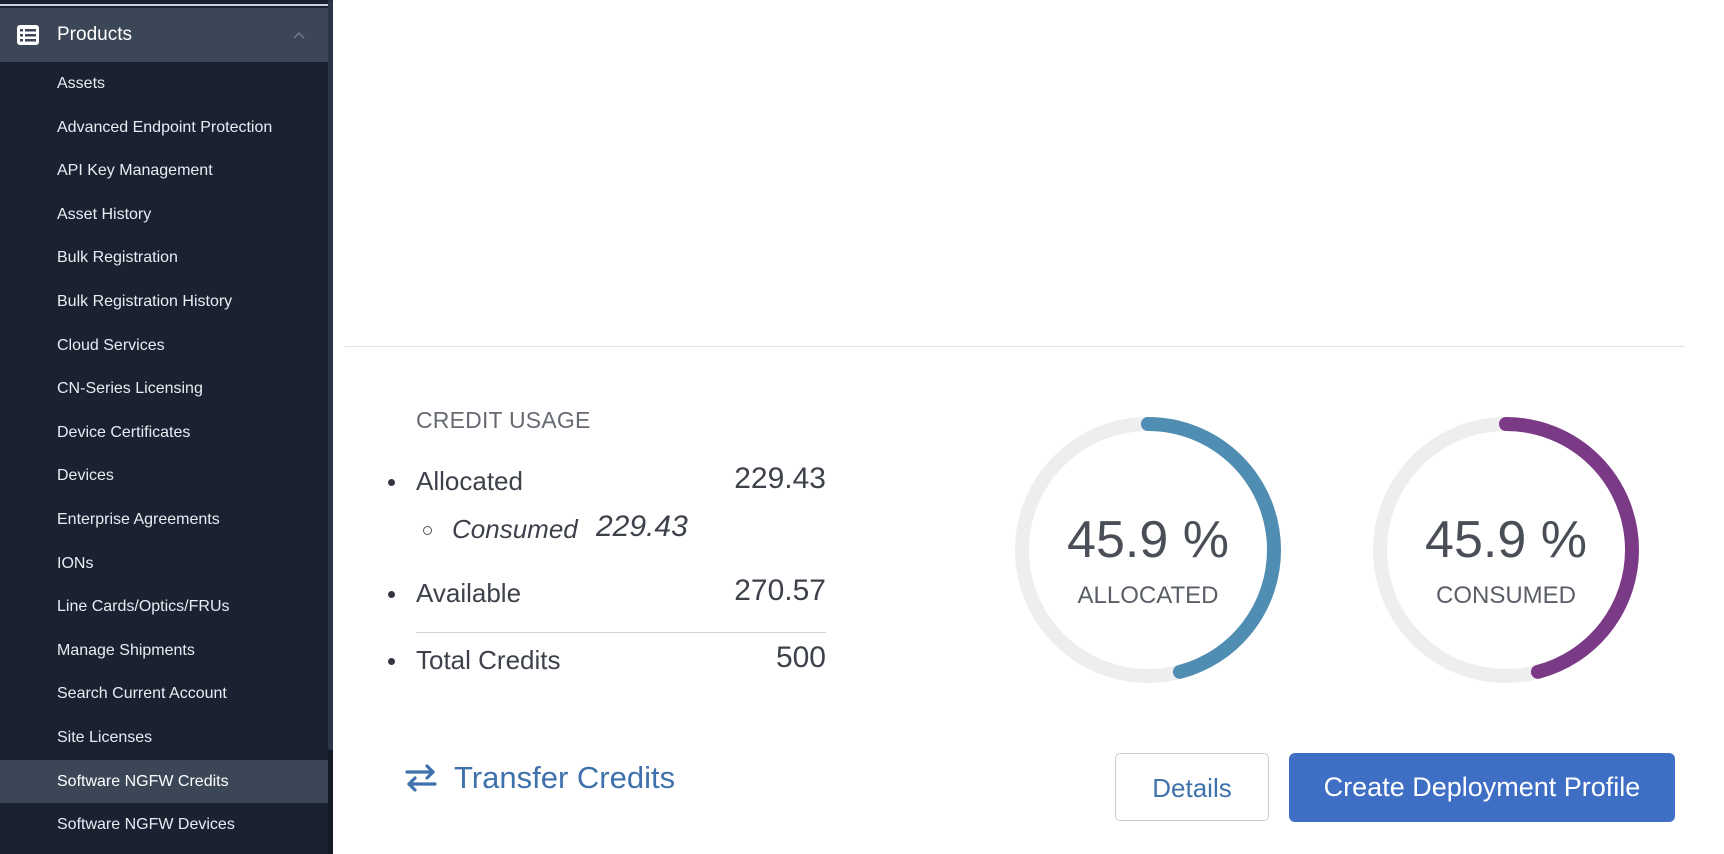 The height and width of the screenshot is (854, 1724). Describe the element at coordinates (330, 375) in the screenshot. I see `sidebar-scrollbar-thumb` at that location.